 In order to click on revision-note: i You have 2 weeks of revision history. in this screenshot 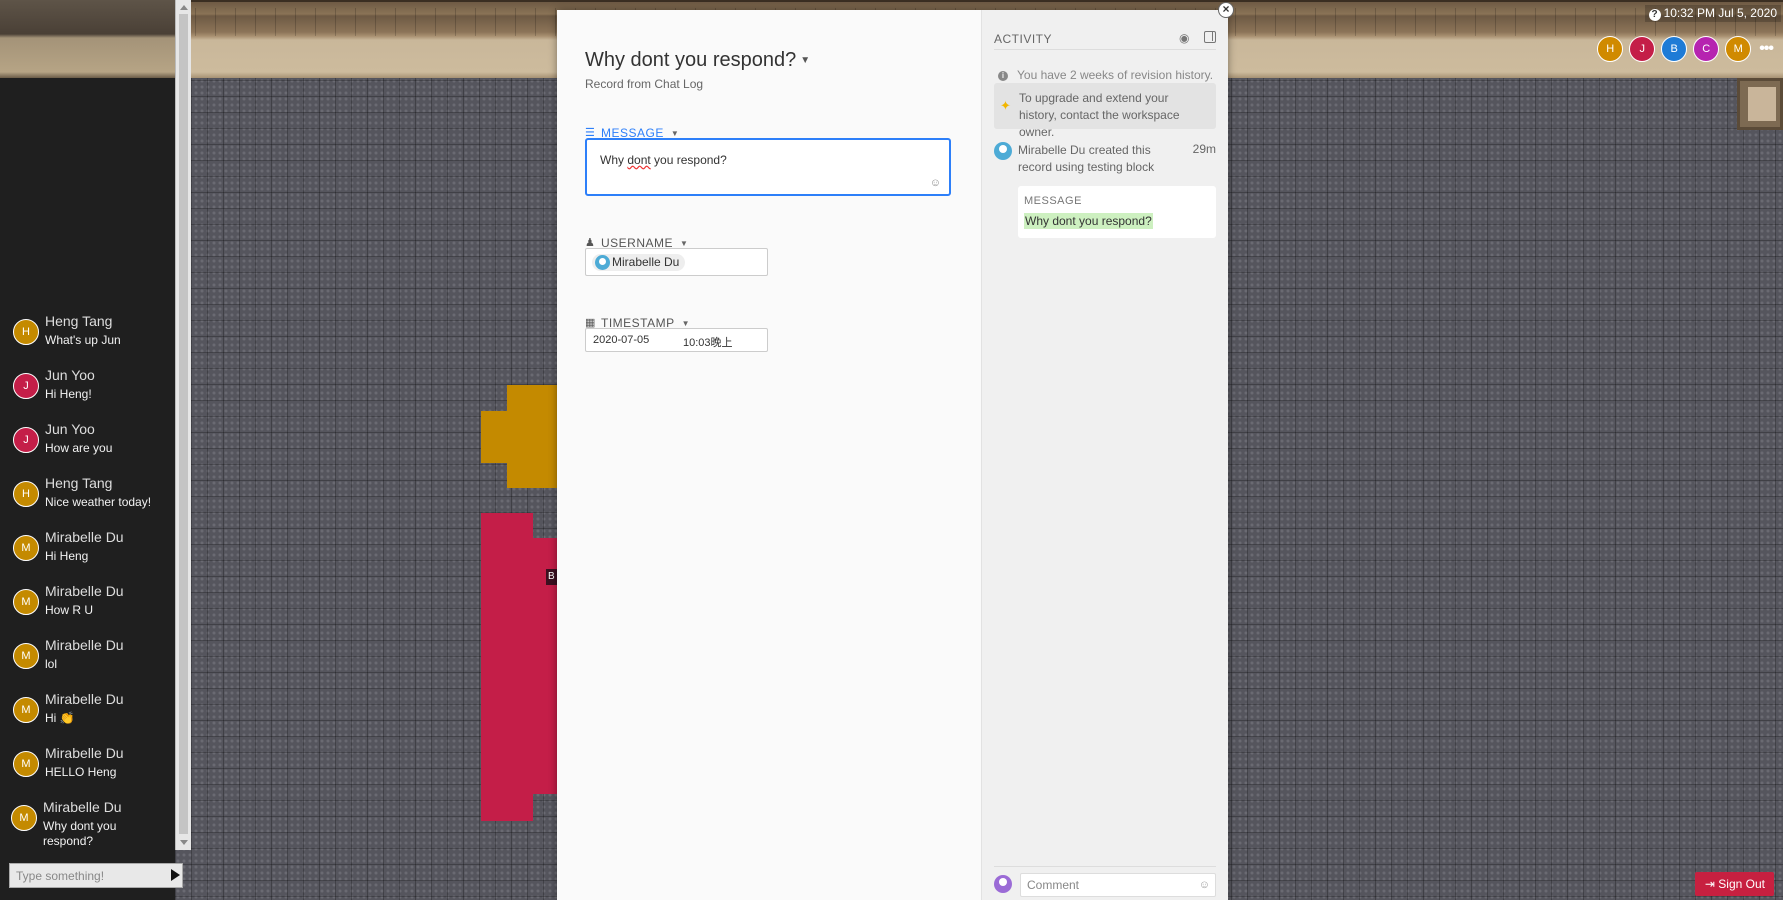, I will do `click(1103, 75)`.